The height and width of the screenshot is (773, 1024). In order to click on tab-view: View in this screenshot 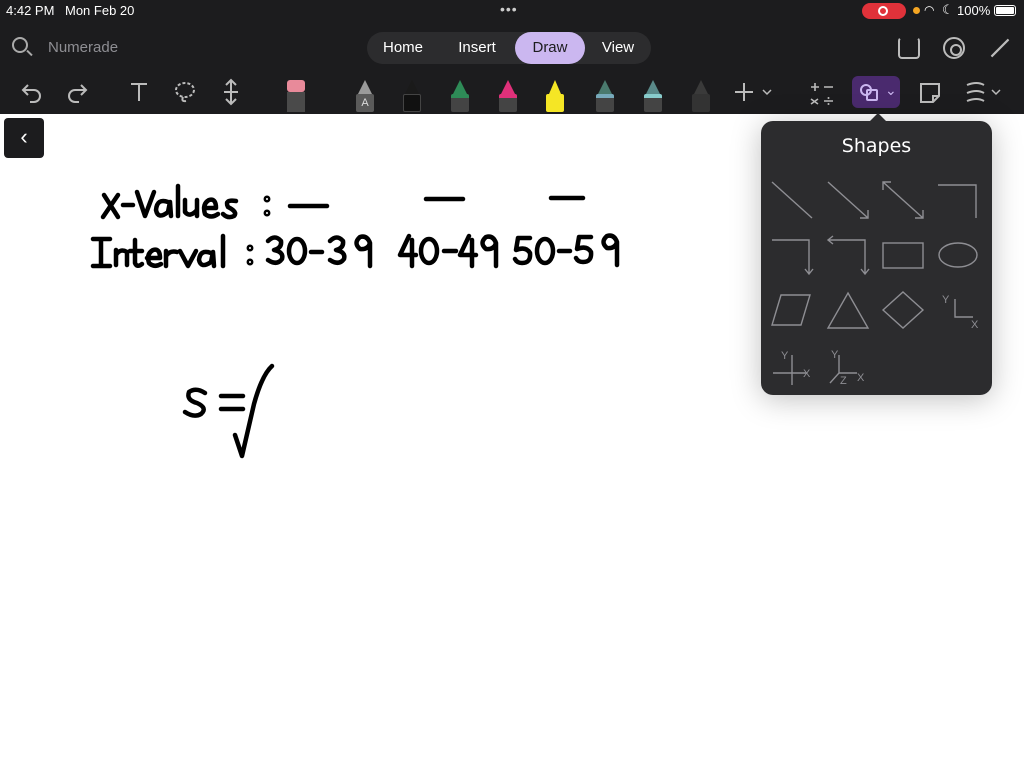, I will do `click(618, 48)`.